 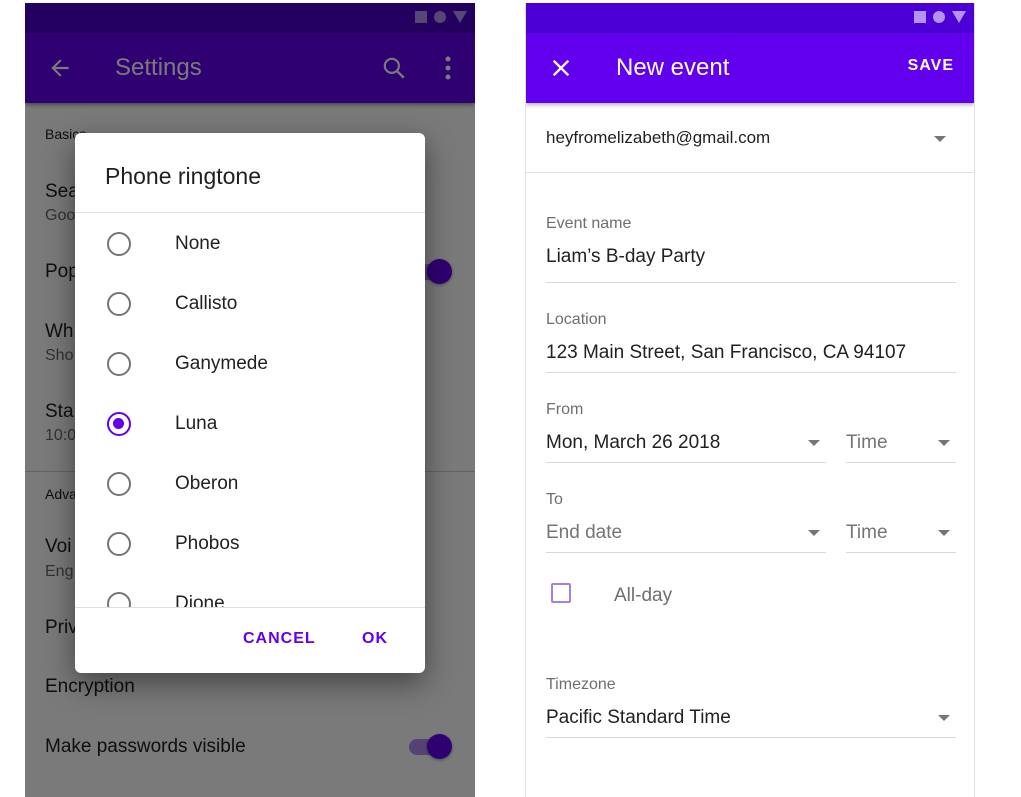 What do you see at coordinates (920, 17) in the screenshot?
I see `status-square-icon` at bounding box center [920, 17].